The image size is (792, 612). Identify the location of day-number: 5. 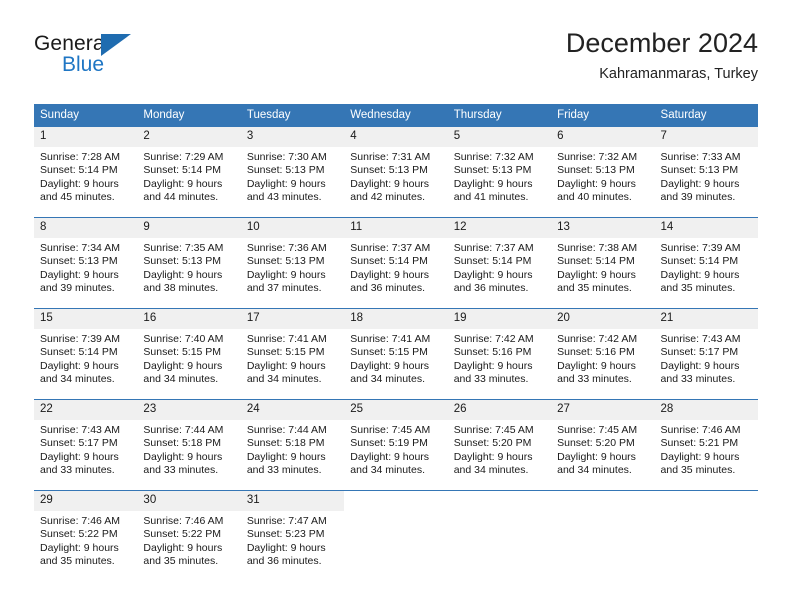
(499, 137).